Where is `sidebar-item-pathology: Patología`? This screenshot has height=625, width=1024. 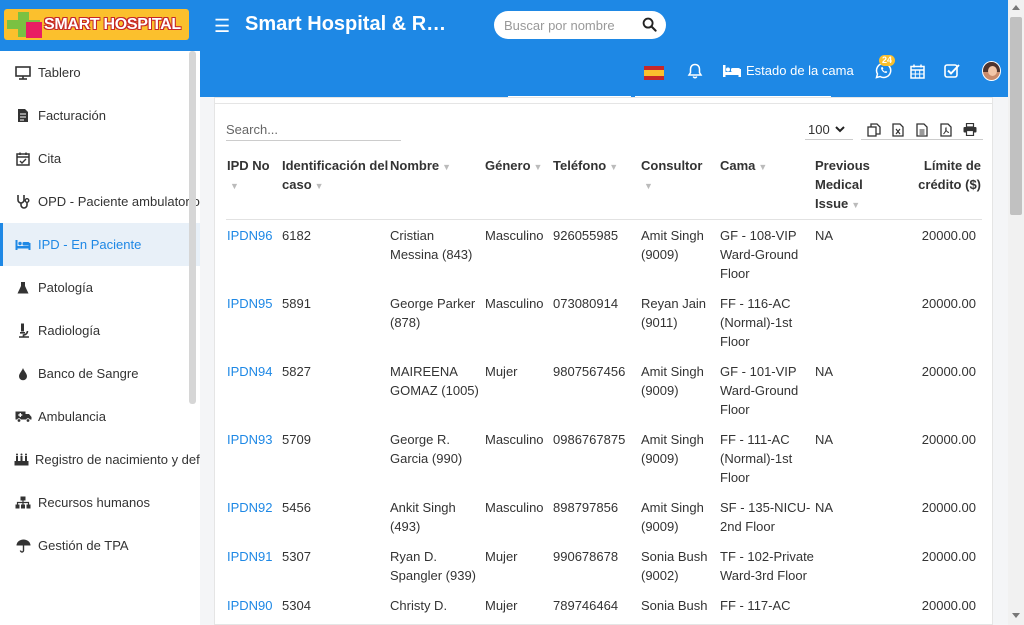
sidebar-item-pathology: Patología is located at coordinates (100, 287).